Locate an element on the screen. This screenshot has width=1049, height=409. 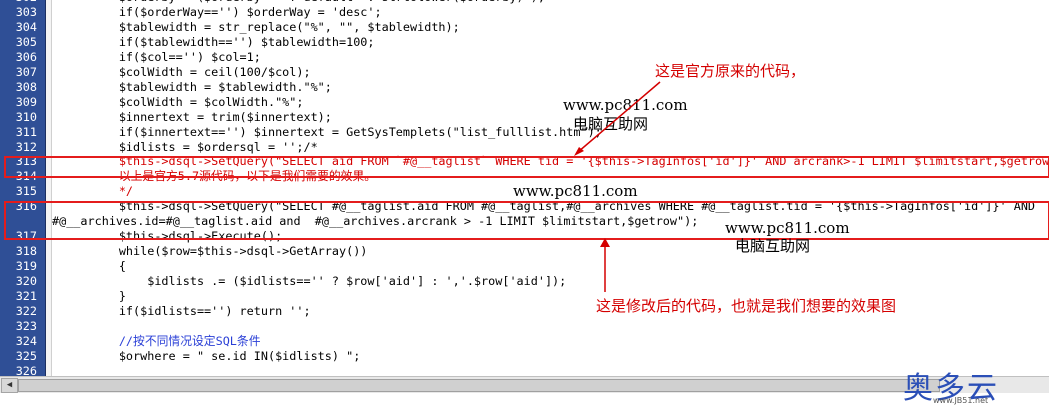
line-number: 307 is located at coordinates (26, 71).